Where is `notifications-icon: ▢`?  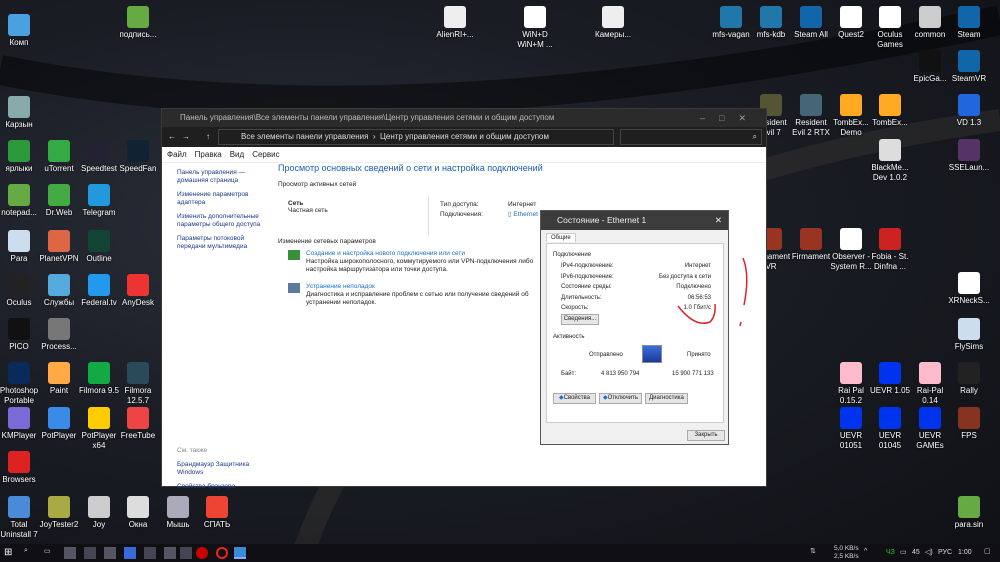 notifications-icon: ▢ is located at coordinates (987, 551).